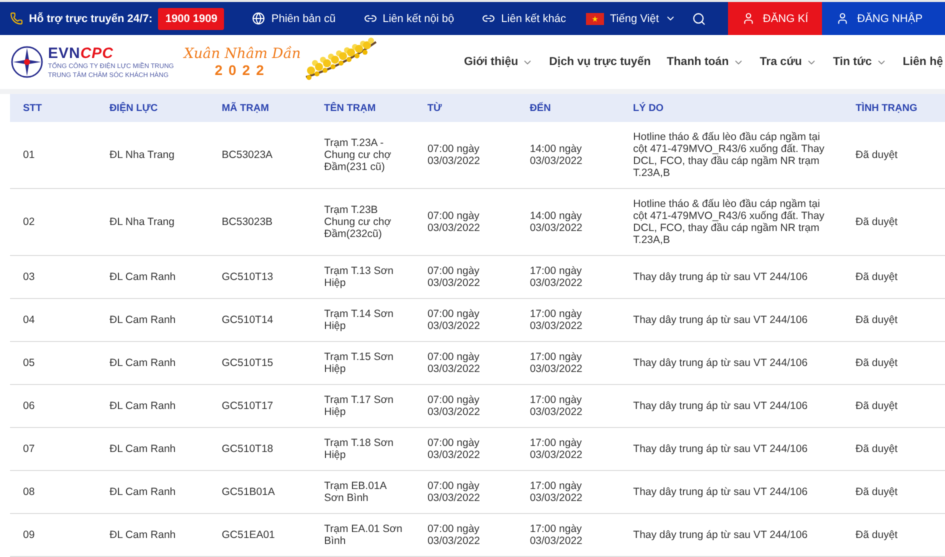 The width and height of the screenshot is (945, 557). What do you see at coordinates (191, 19) in the screenshot?
I see `hotline-number: 1900 1909` at bounding box center [191, 19].